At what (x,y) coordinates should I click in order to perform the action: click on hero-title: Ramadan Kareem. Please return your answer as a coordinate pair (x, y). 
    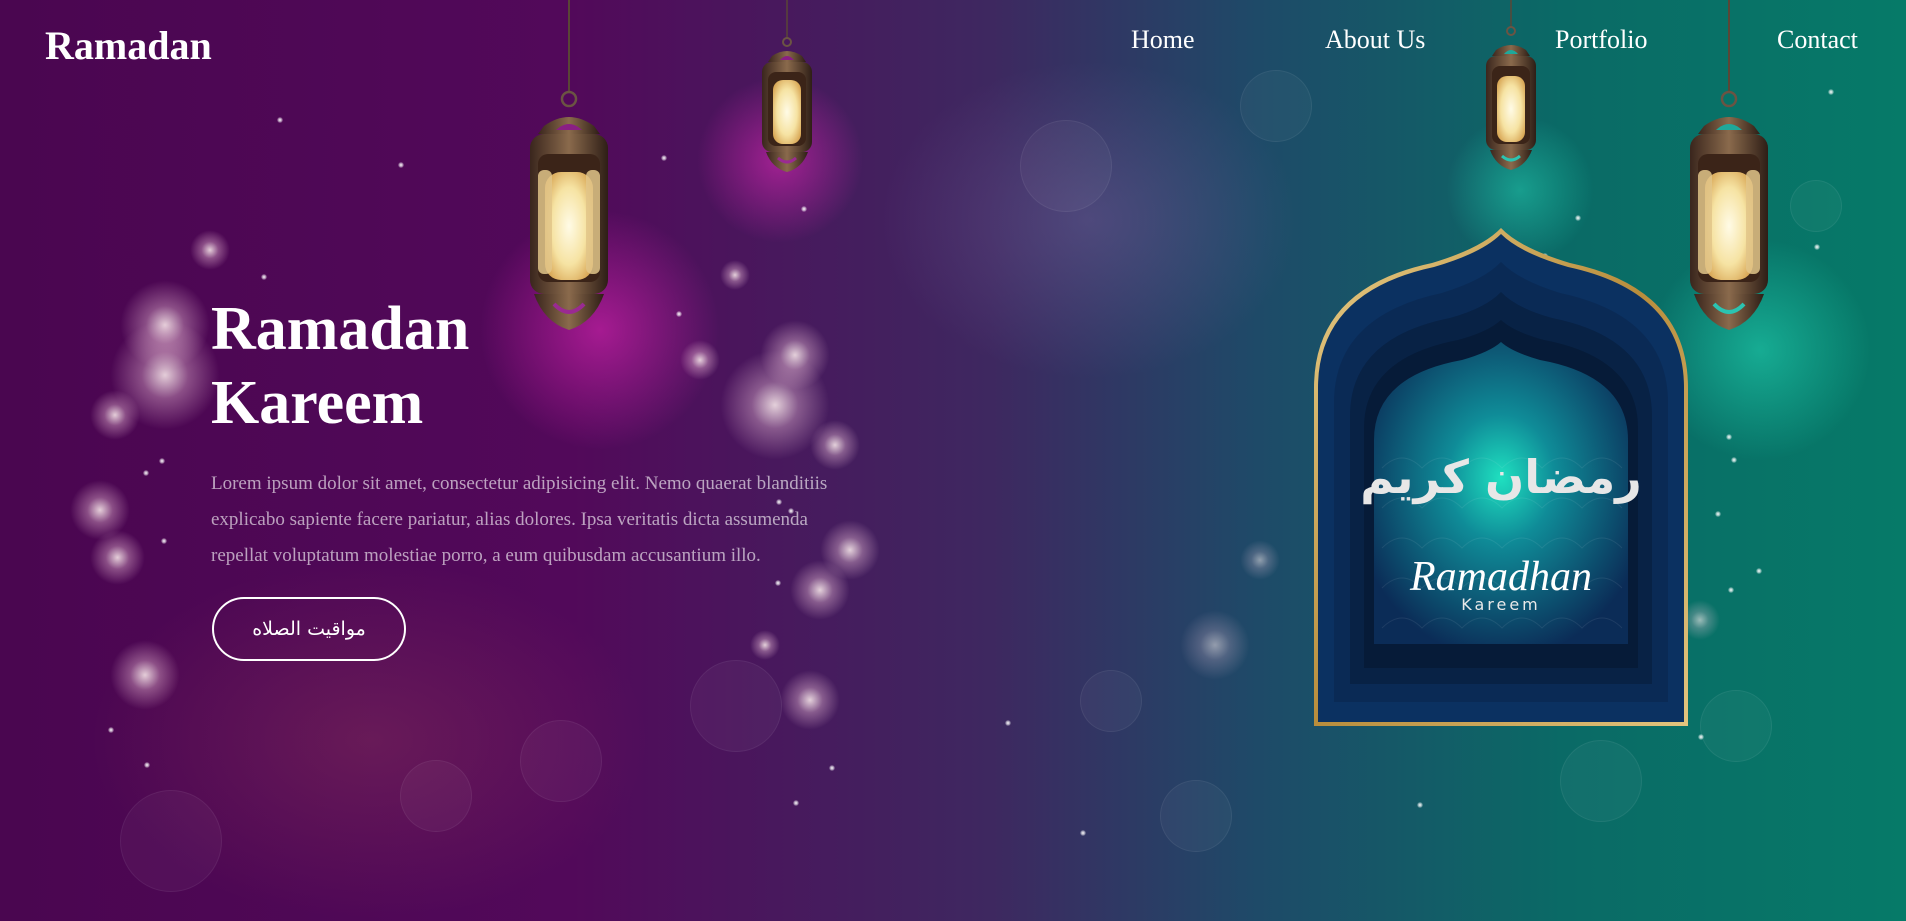
    Looking at the image, I should click on (411, 366).